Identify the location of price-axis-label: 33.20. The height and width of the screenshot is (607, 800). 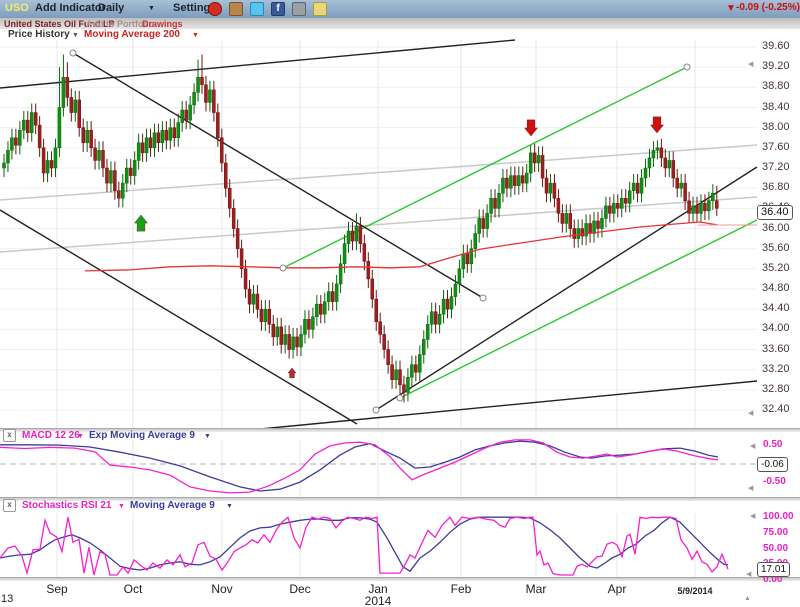
(776, 368).